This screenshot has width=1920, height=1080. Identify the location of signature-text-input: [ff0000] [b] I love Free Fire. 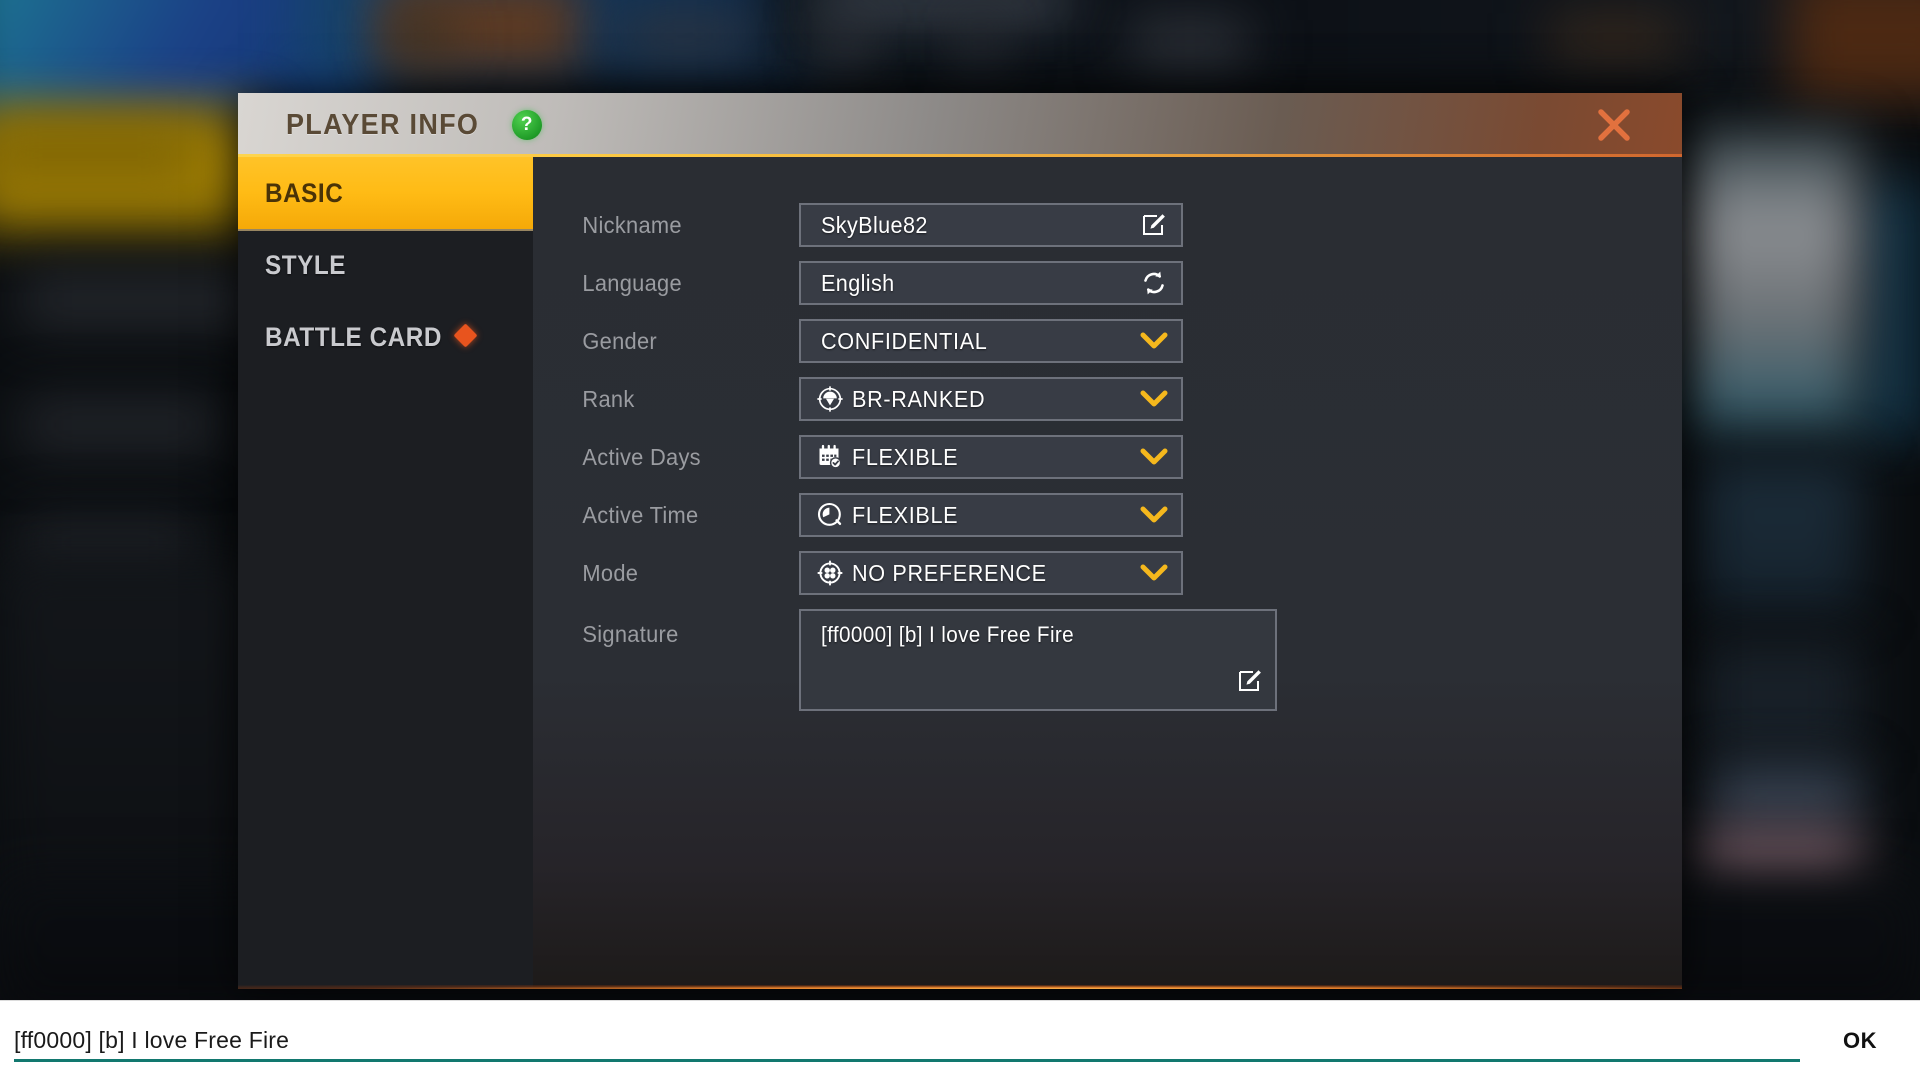
(151, 1040).